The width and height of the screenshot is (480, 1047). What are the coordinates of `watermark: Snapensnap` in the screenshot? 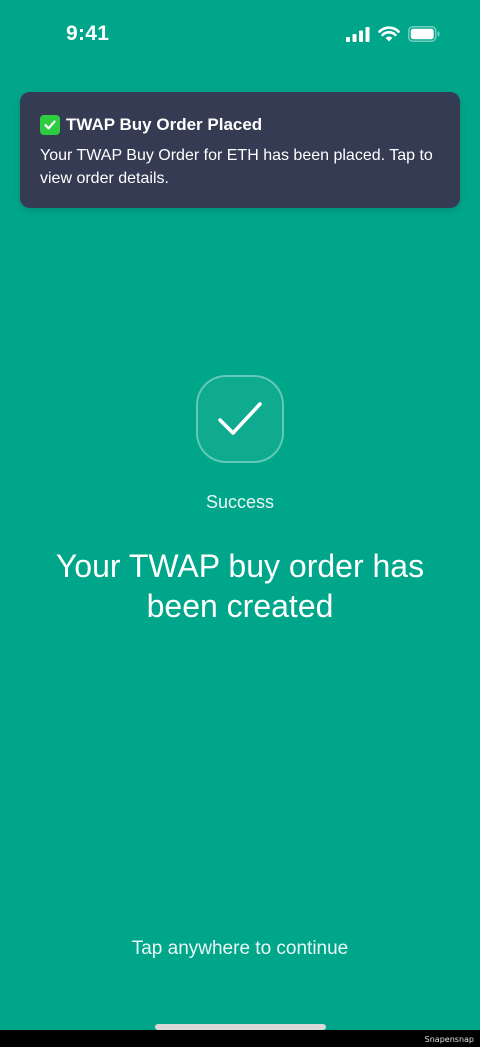 It's located at (449, 1039).